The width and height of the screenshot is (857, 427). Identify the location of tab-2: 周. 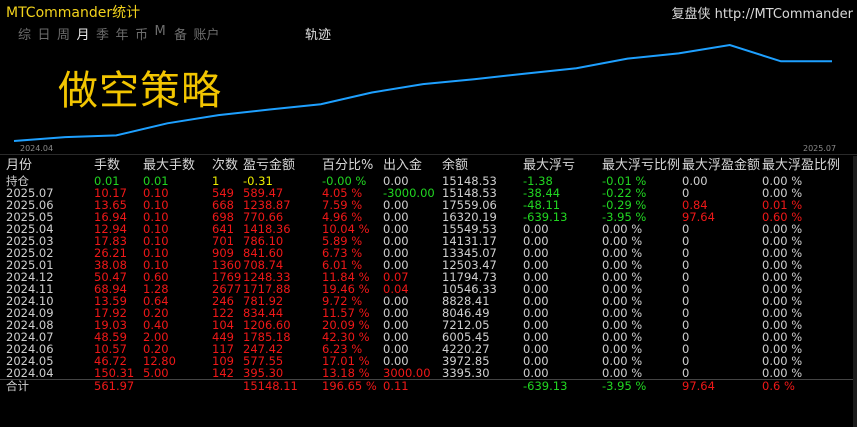
(67, 33).